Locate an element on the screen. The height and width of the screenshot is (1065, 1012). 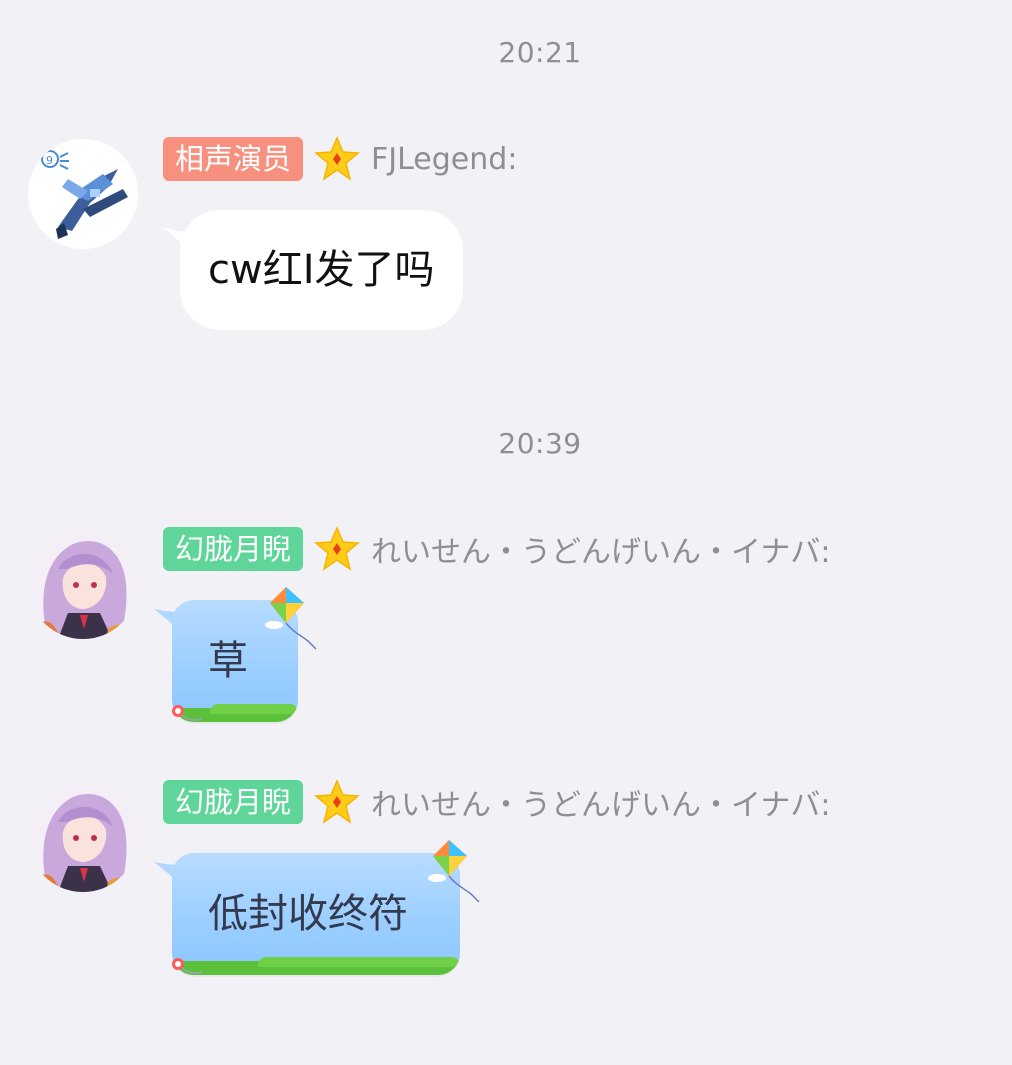
title-tag: 相声演员 is located at coordinates (233, 159).